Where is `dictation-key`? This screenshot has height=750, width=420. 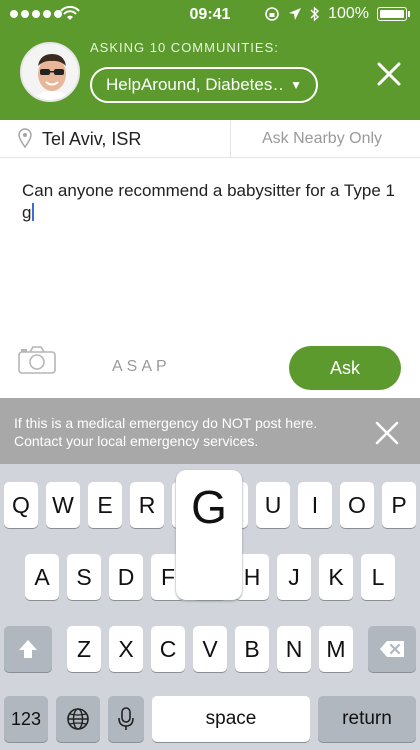
dictation-key is located at coordinates (126, 719).